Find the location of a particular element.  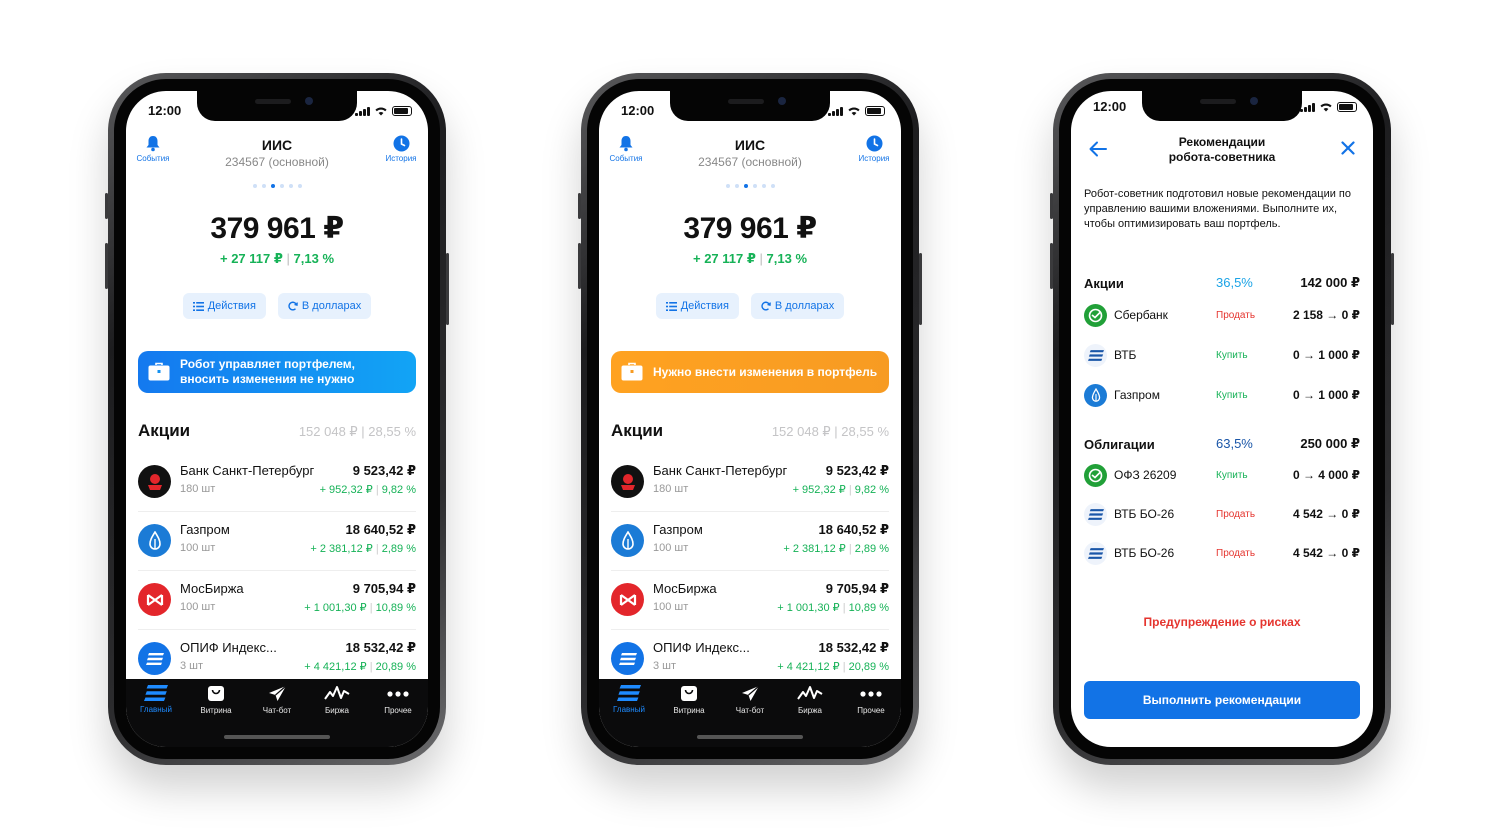

action-label: Продать is located at coordinates (1236, 514).